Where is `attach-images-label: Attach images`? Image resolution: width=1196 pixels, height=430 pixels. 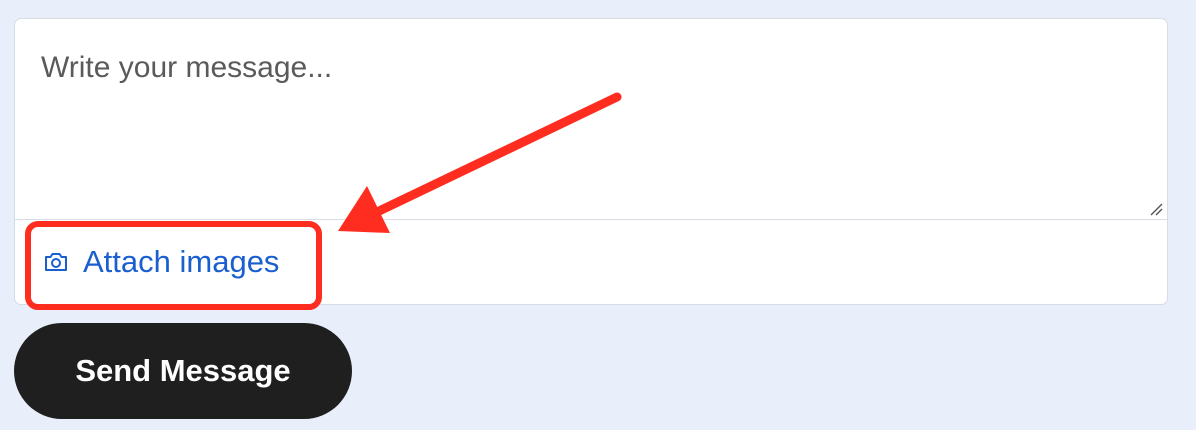 attach-images-label: Attach images is located at coordinates (181, 261).